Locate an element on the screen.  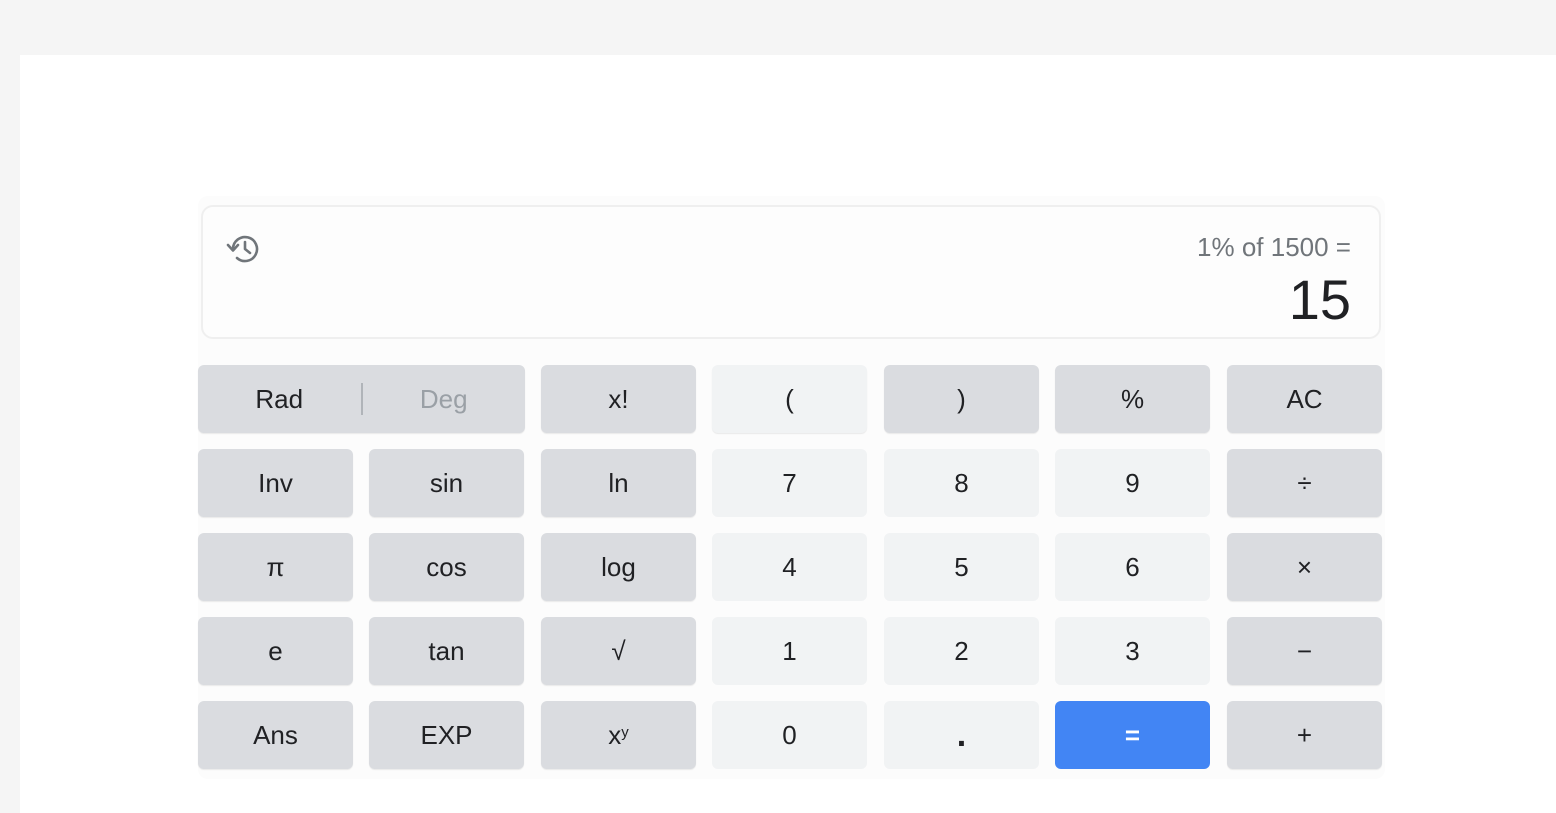
power-button: xy is located at coordinates (618, 735).